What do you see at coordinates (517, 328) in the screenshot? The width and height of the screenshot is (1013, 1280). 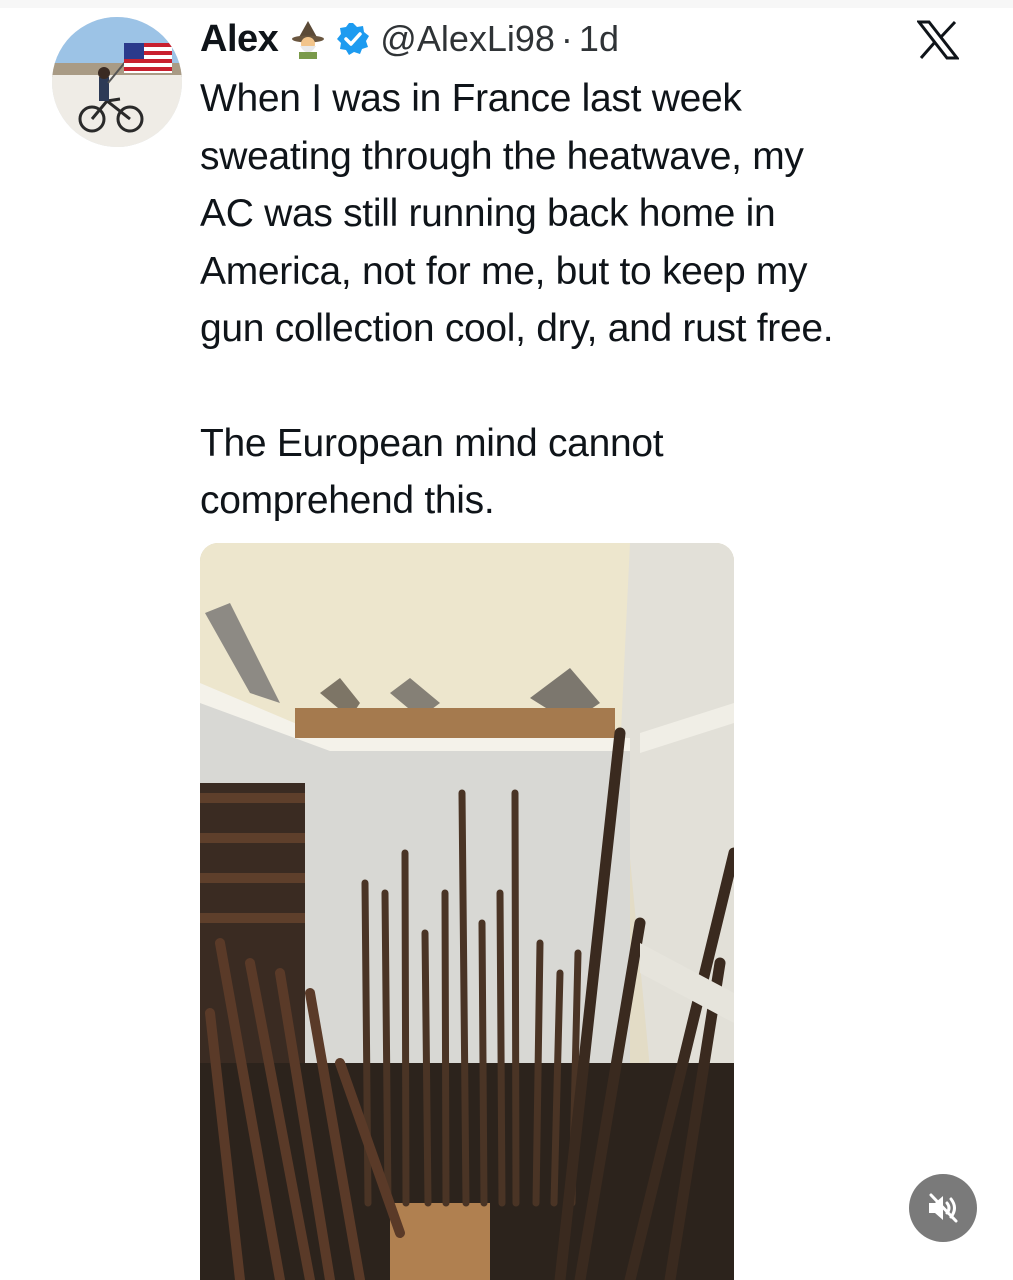 I see `text-line: gun collection cool, dry, and rust free.` at bounding box center [517, 328].